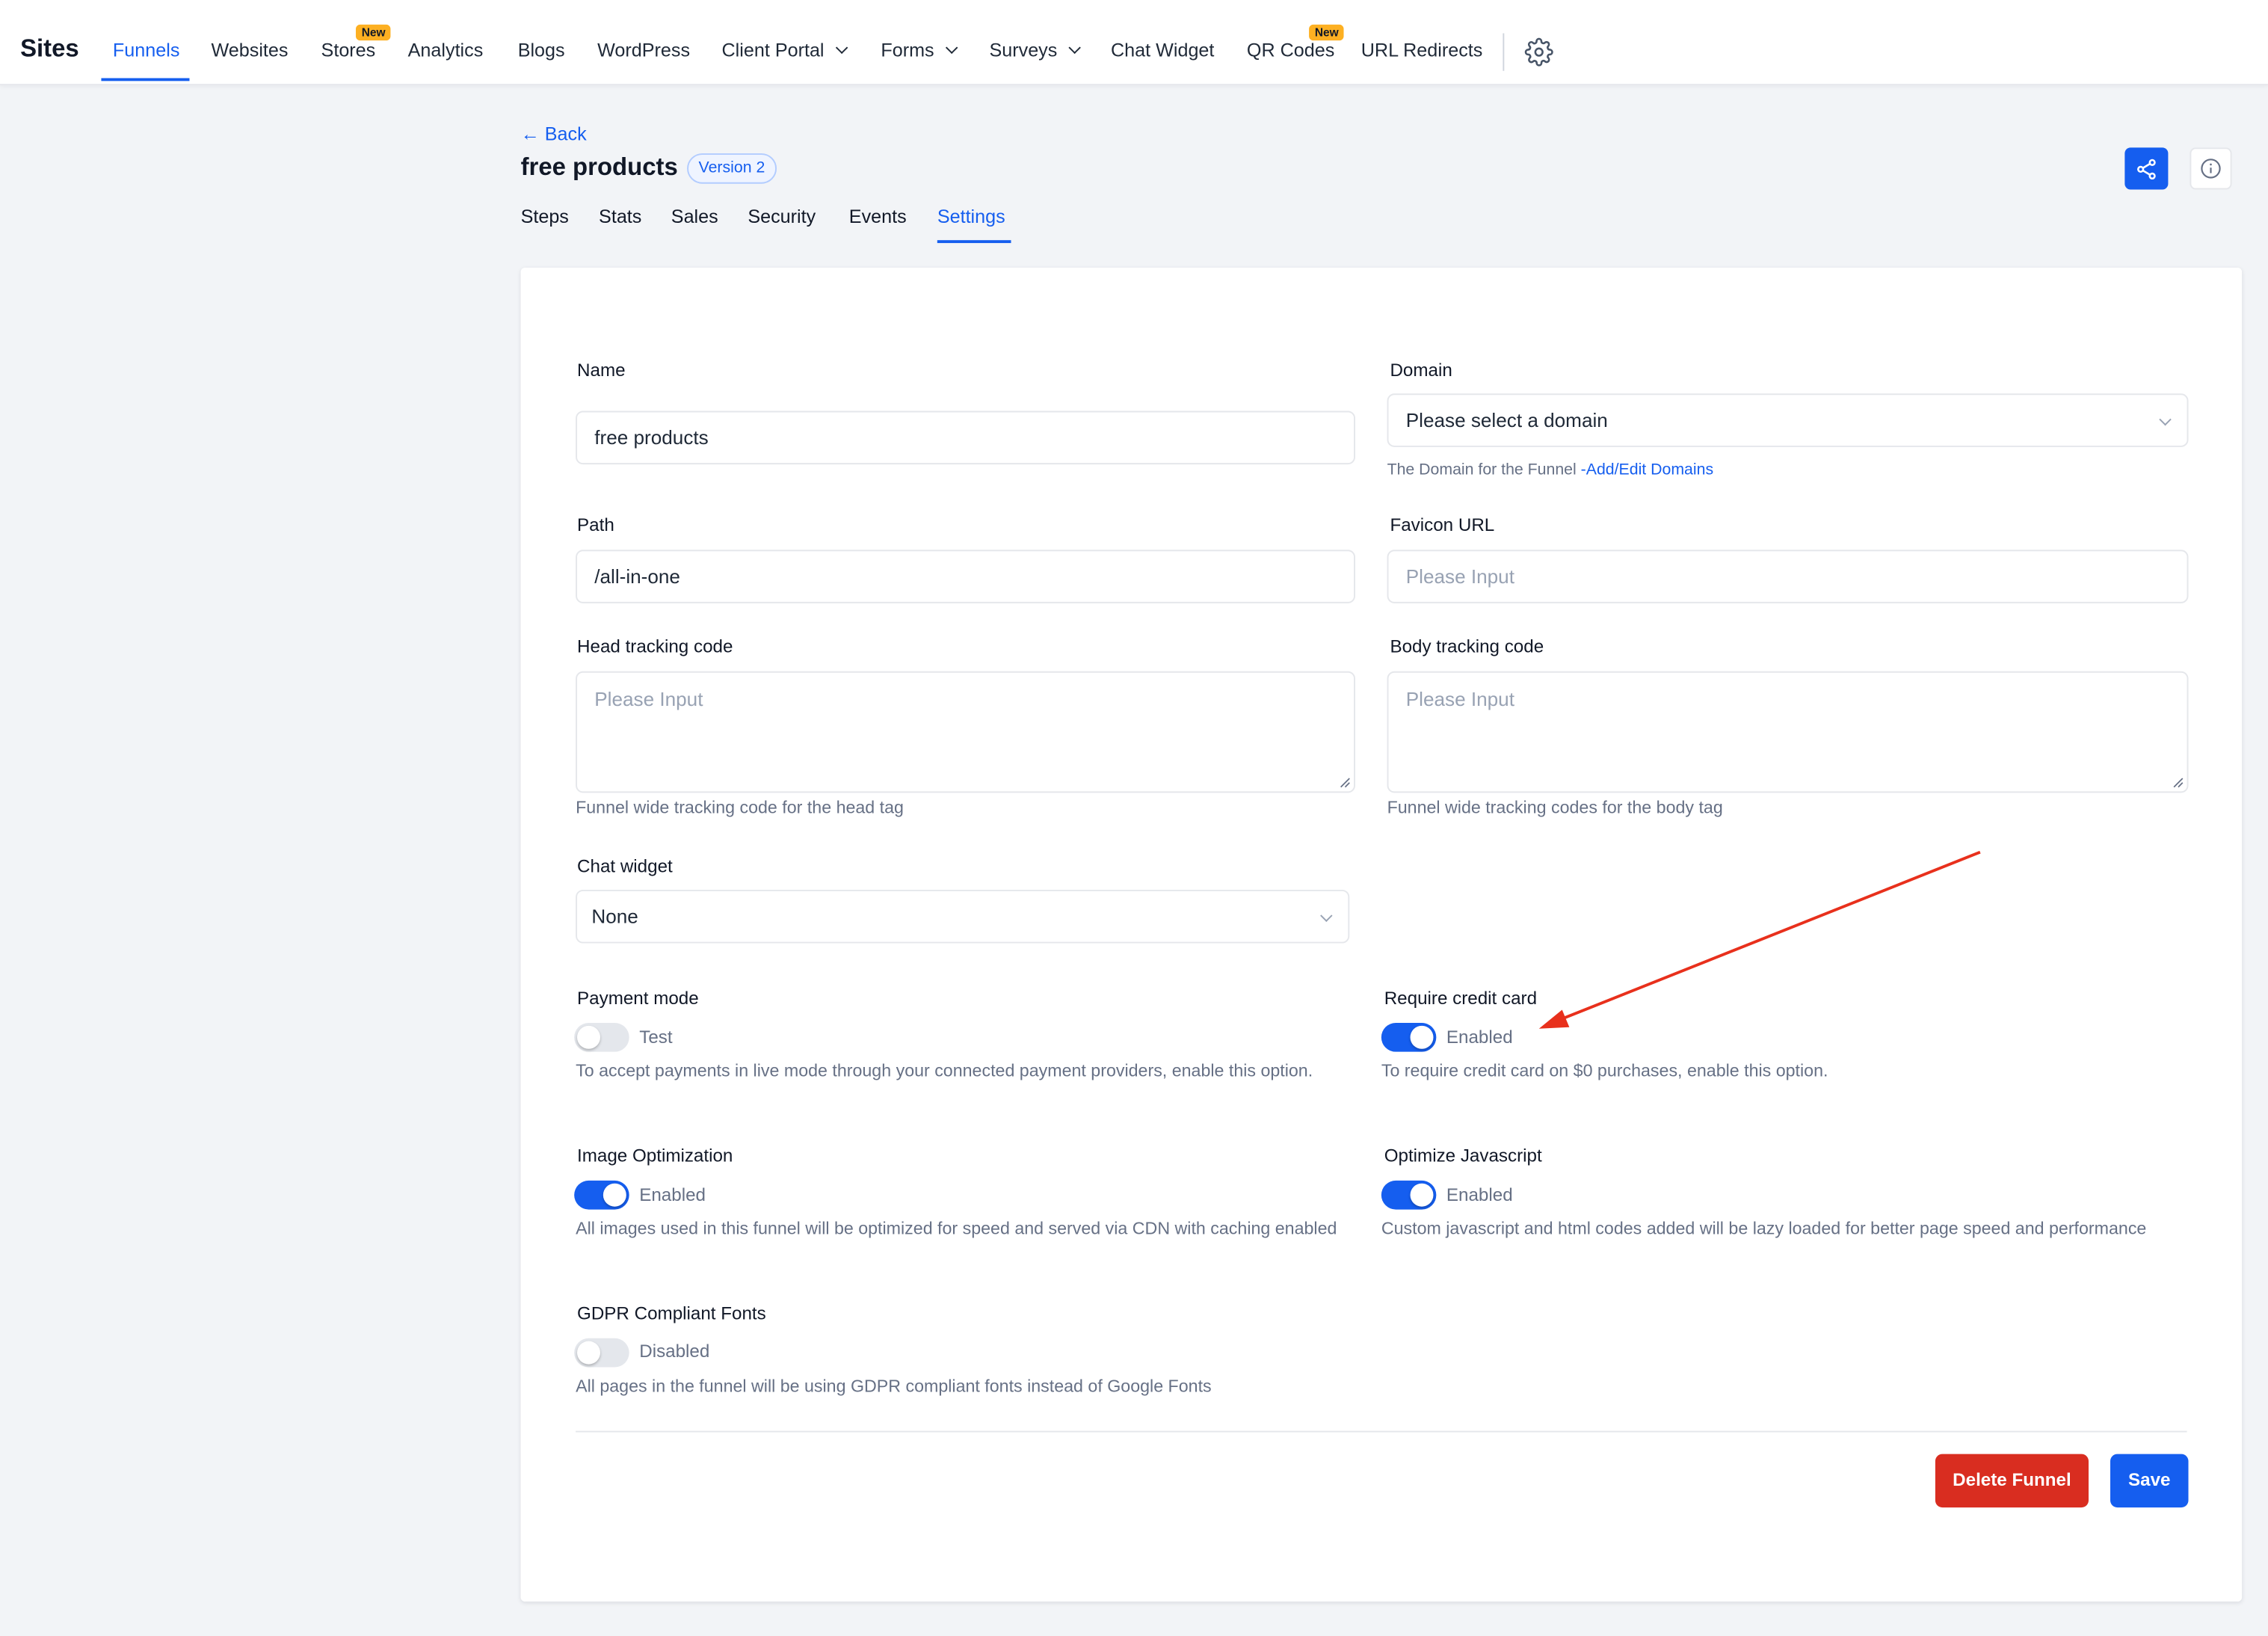 This screenshot has width=2268, height=1636. What do you see at coordinates (963, 916) in the screenshot?
I see `chat-widget-select: None` at bounding box center [963, 916].